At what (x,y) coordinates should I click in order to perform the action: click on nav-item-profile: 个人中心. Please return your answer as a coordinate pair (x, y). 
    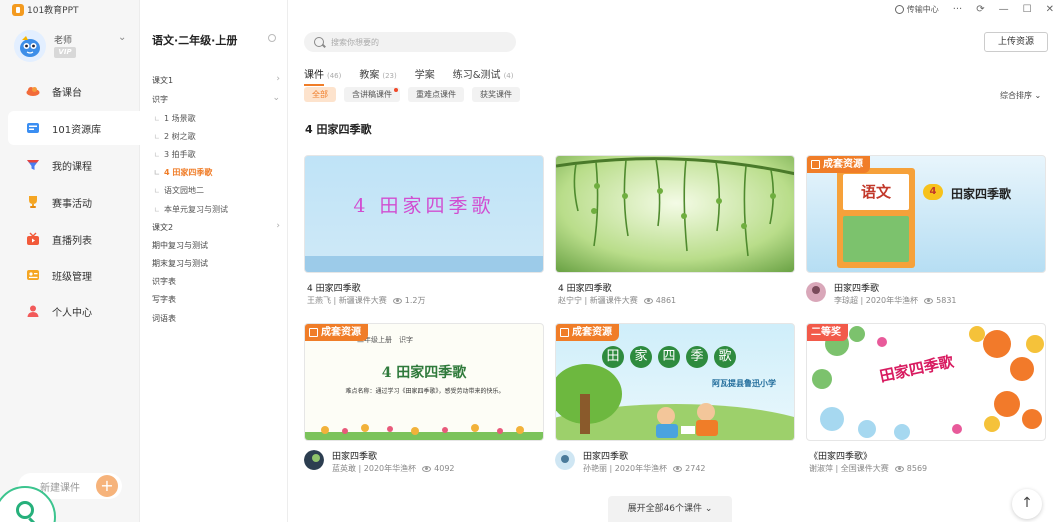
    Looking at the image, I should click on (70, 311).